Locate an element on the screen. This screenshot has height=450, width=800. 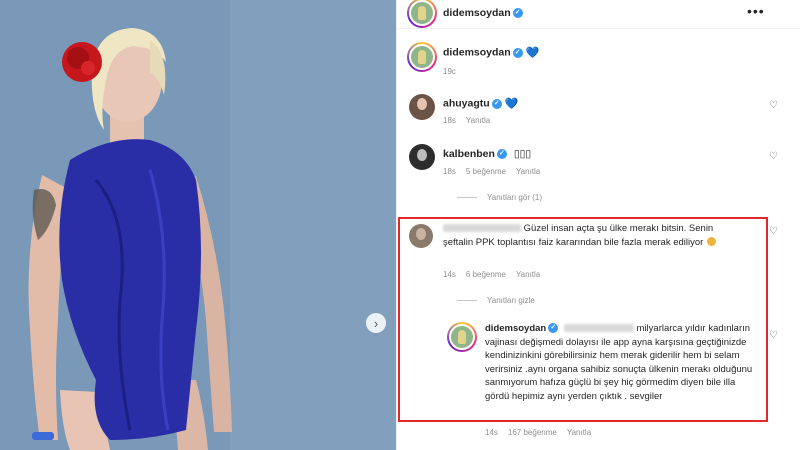
reply-meta: 14s 167 beğenme Yanıtla is located at coordinates (543, 432).